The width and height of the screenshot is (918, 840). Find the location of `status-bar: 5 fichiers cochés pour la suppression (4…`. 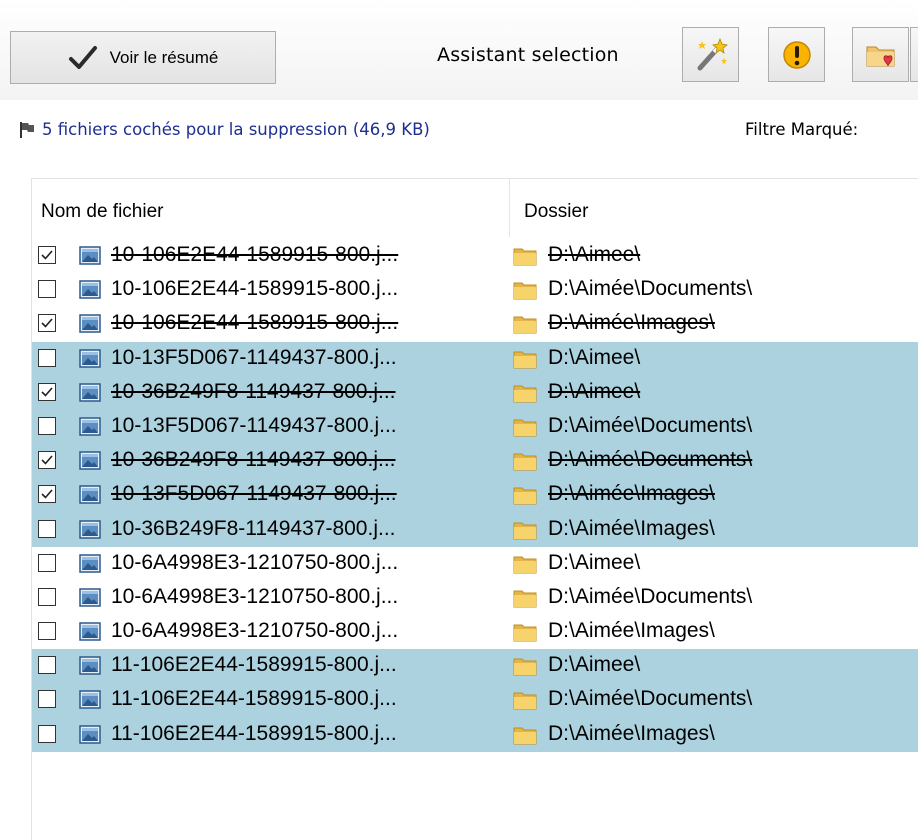

status-bar: 5 fichiers cochés pour la suppression (4… is located at coordinates (224, 129).